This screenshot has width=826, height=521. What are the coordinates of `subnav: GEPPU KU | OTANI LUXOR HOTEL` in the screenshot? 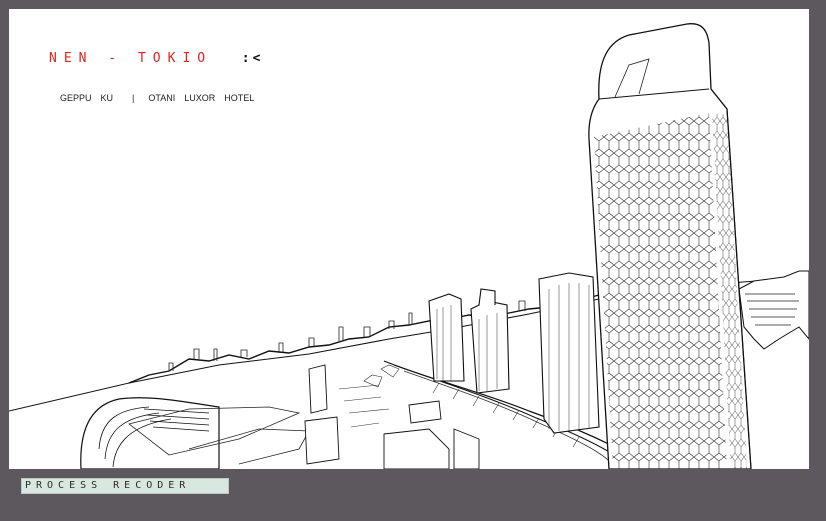 It's located at (156, 98).